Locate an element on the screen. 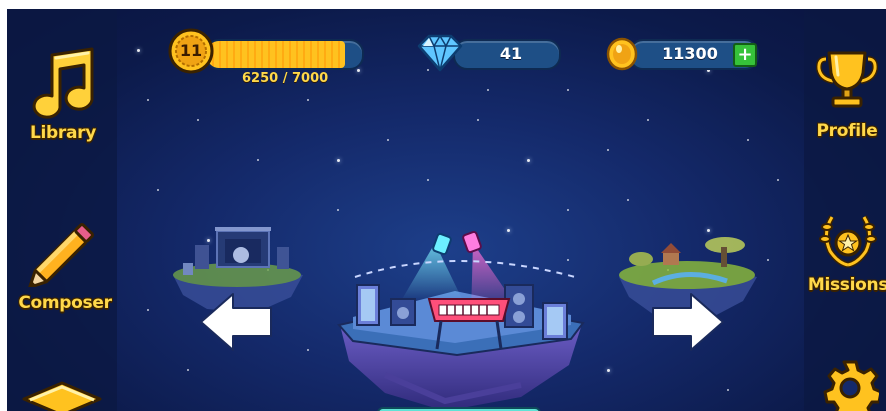 The image size is (886, 411). diamond-icon is located at coordinates (440, 53).